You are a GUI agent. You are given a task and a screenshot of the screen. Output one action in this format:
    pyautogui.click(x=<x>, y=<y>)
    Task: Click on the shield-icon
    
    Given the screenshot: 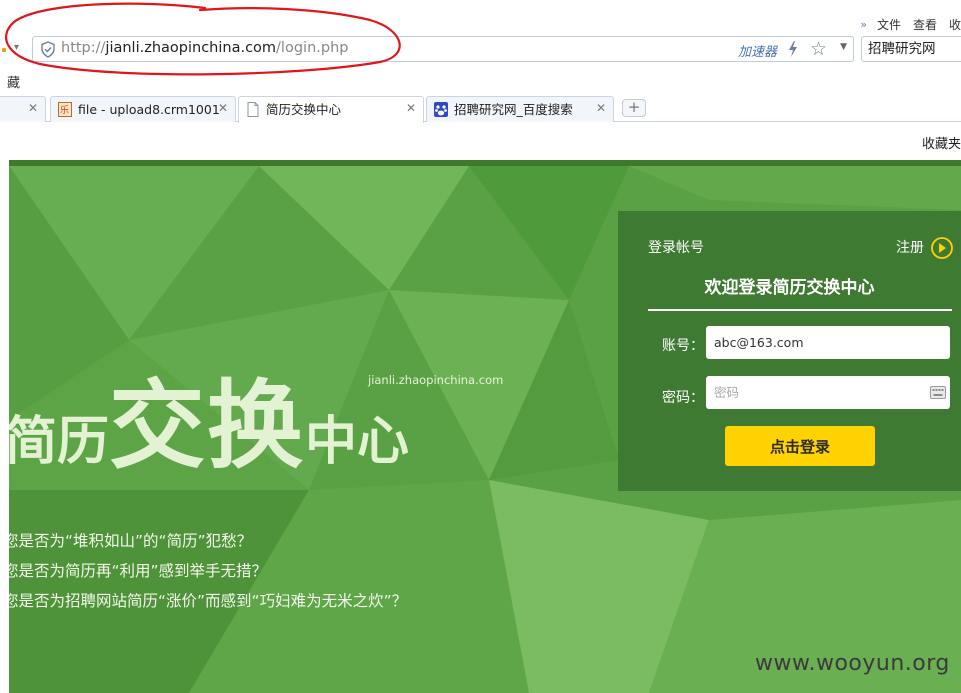 What is the action you would take?
    pyautogui.click(x=48, y=49)
    